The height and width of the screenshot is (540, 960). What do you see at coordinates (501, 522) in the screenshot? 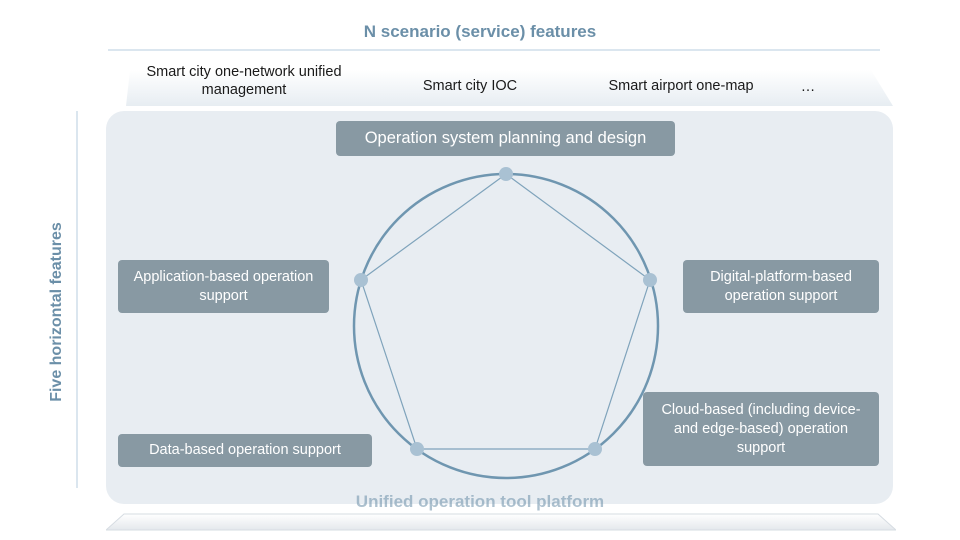
I see `platform-base` at bounding box center [501, 522].